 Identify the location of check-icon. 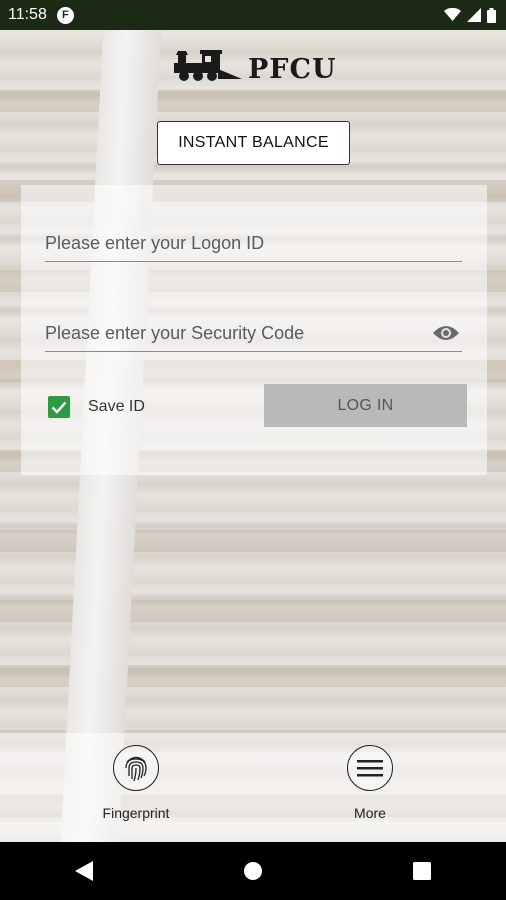
(59, 407).